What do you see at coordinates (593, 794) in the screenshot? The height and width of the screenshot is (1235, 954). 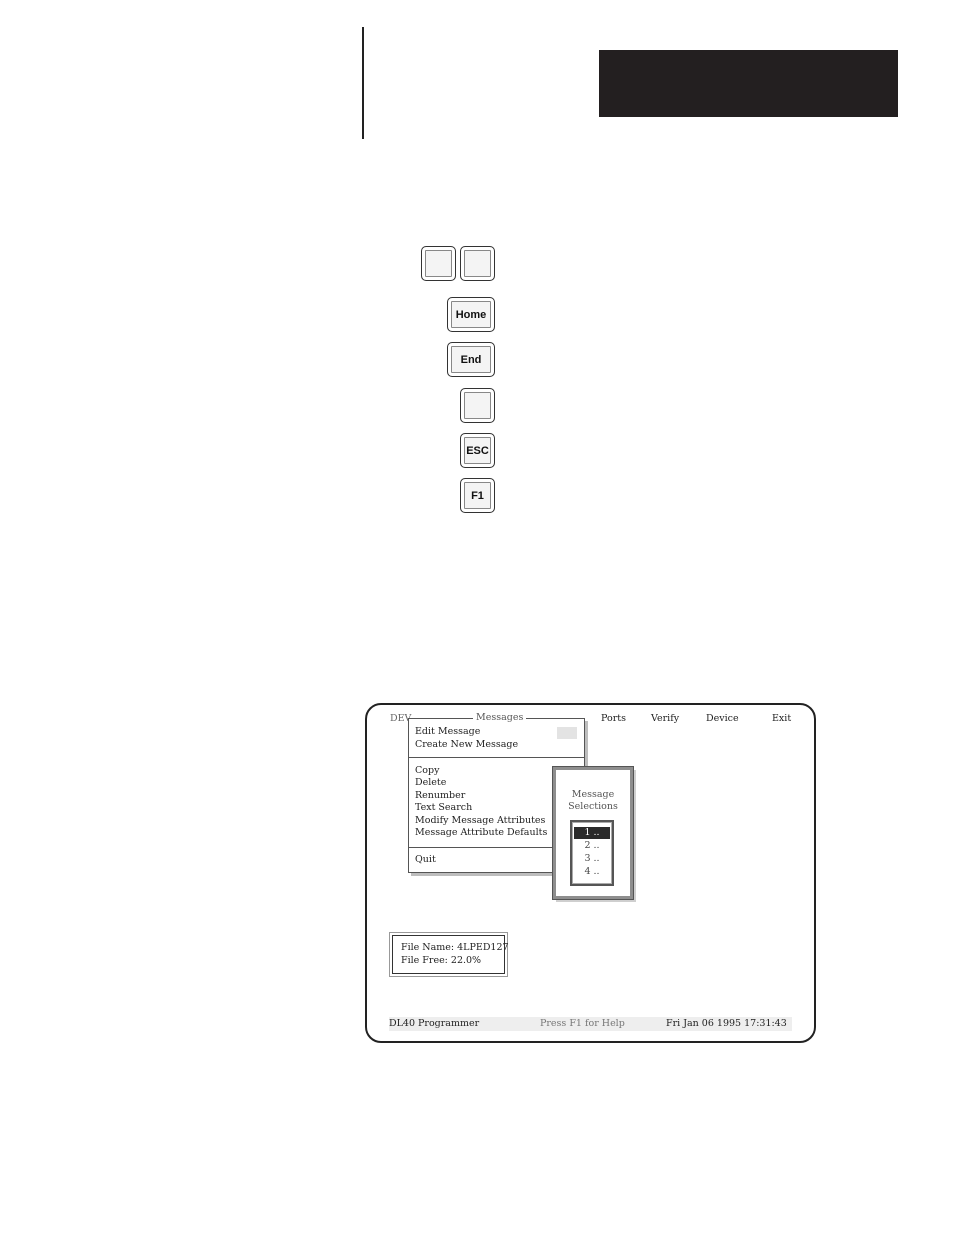 I see `selections-title-line1: Message` at bounding box center [593, 794].